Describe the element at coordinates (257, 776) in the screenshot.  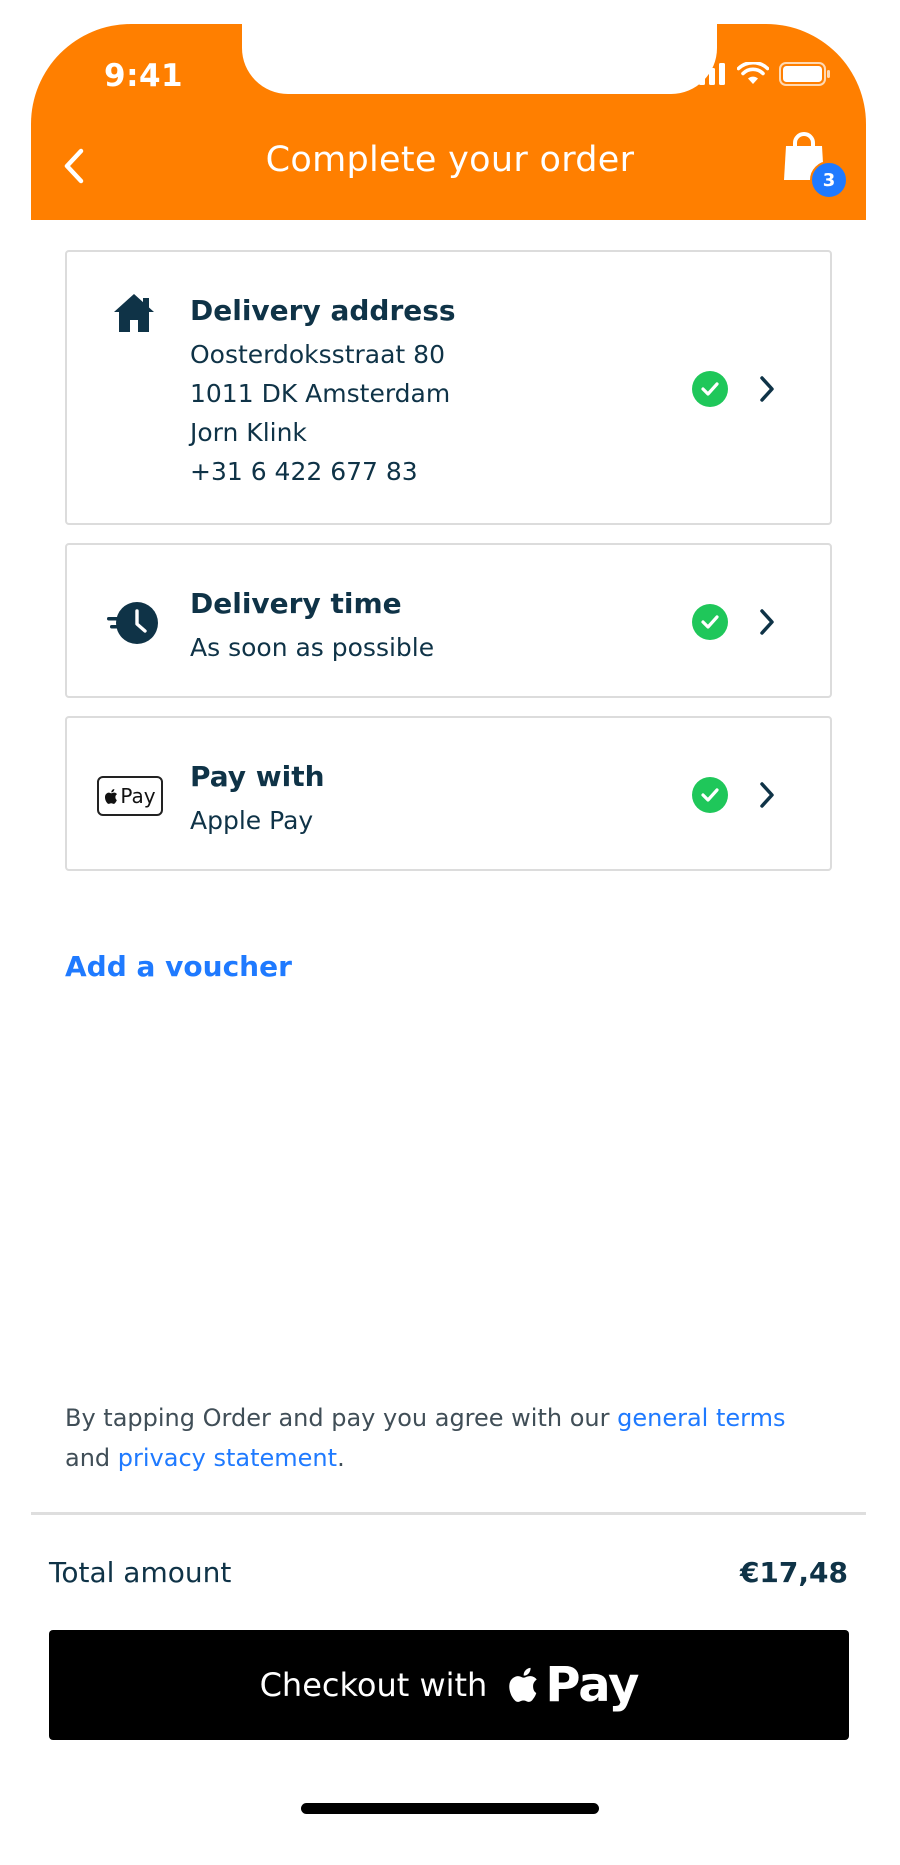
I see `payment-title: Pay with` at that location.